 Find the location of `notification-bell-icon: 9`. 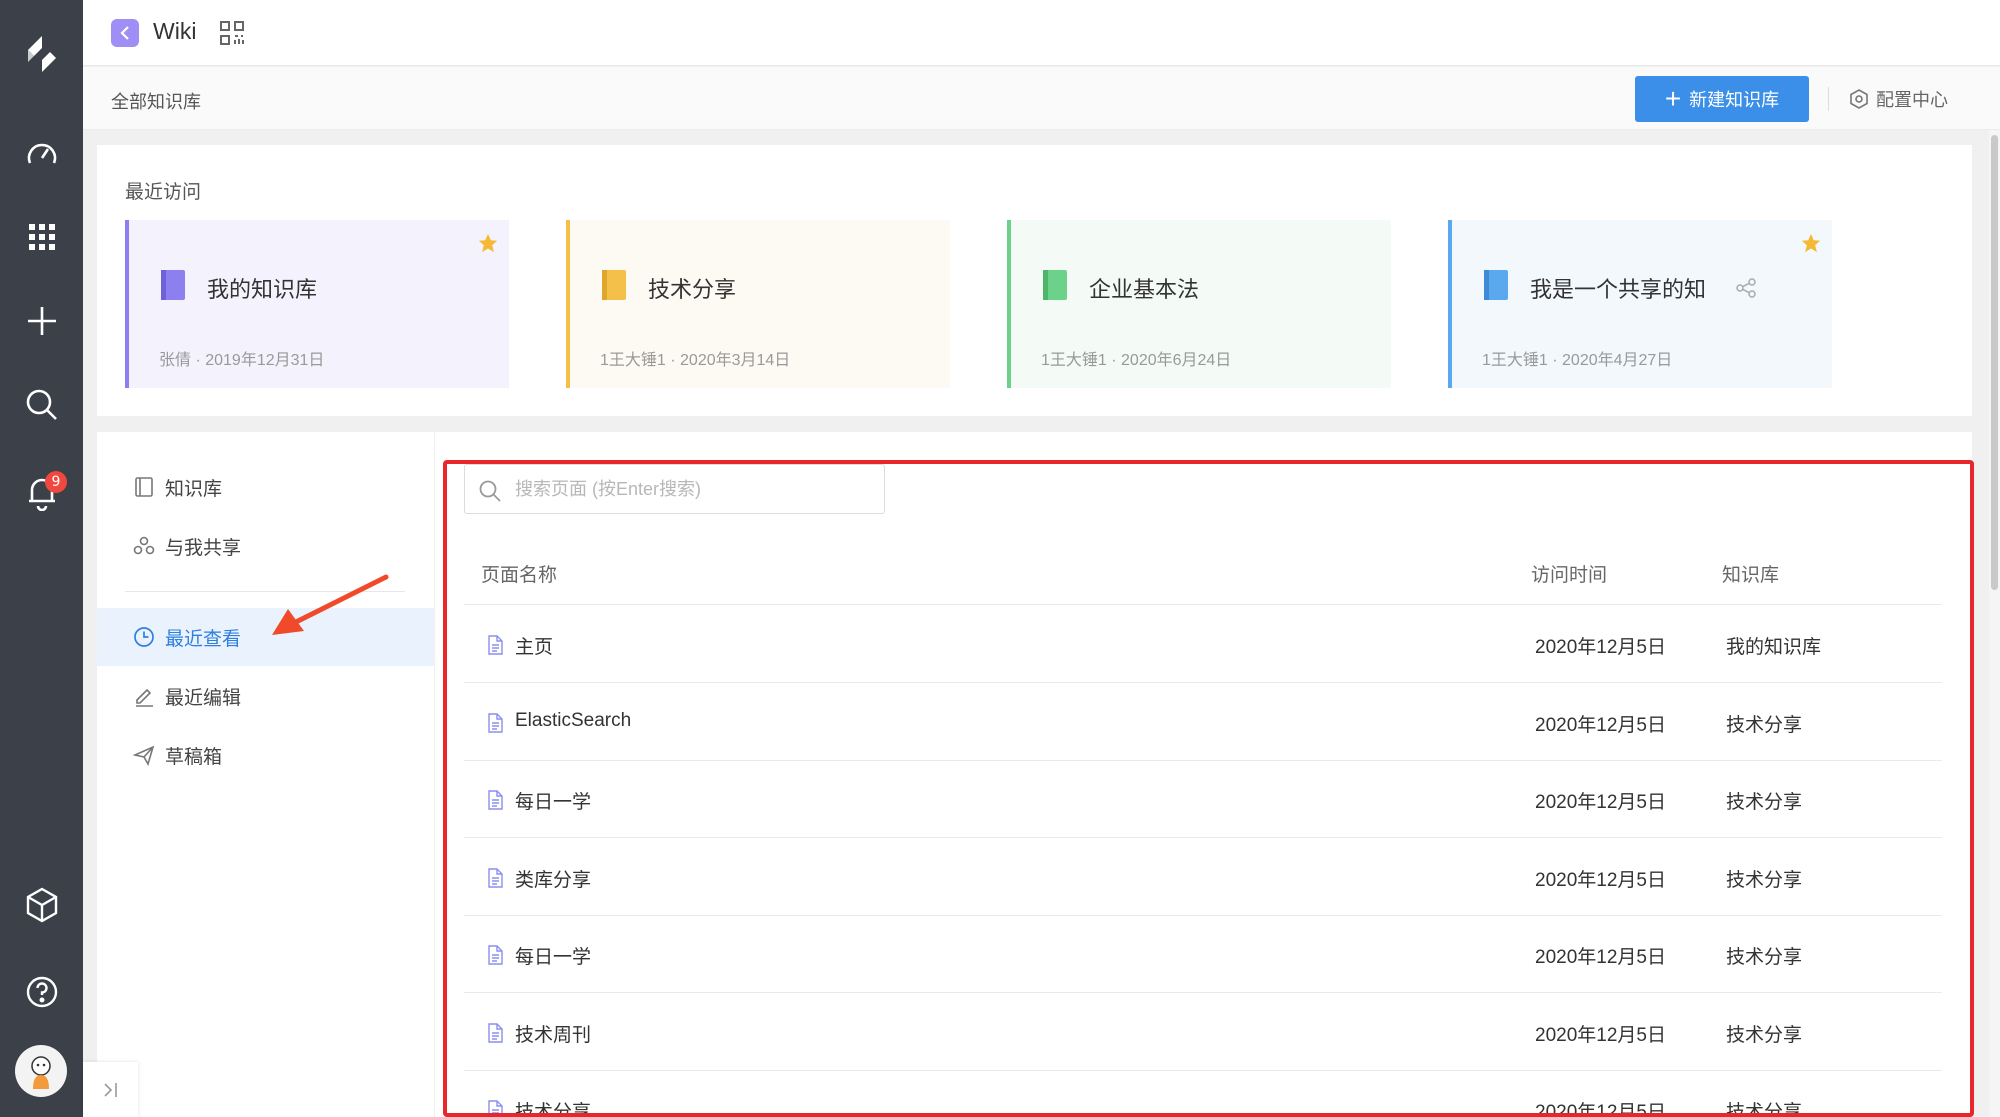

notification-bell-icon: 9 is located at coordinates (41, 493).